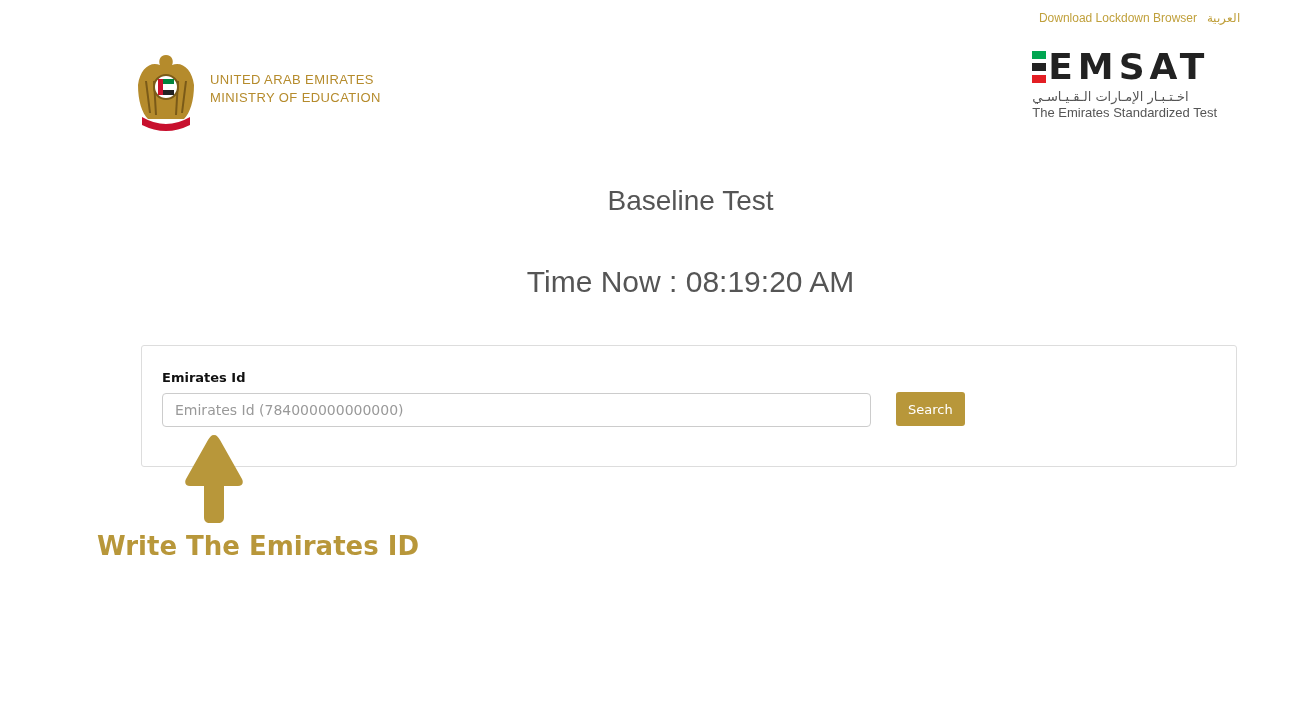  What do you see at coordinates (258, 546) in the screenshot?
I see `annotation-text: Write The Emirates ID` at bounding box center [258, 546].